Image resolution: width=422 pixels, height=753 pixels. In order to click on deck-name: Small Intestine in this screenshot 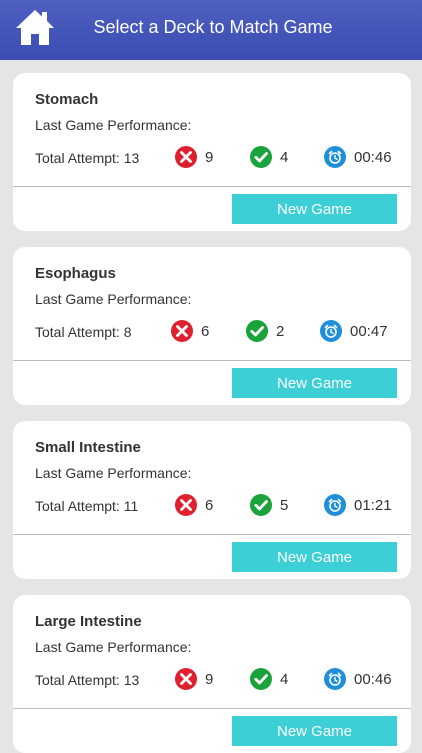, I will do `click(88, 447)`.